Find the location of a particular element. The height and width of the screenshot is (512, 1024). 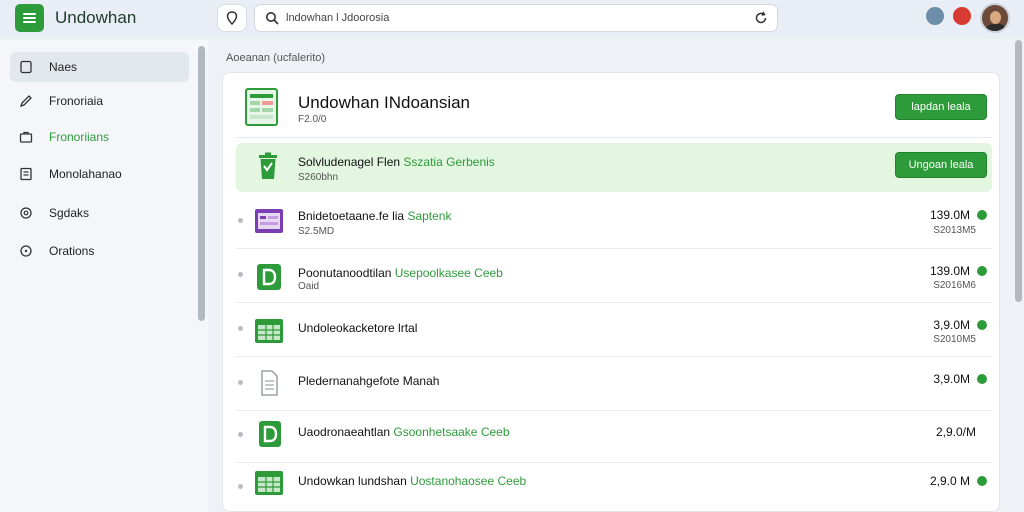

pin-icon is located at coordinates (232, 18).